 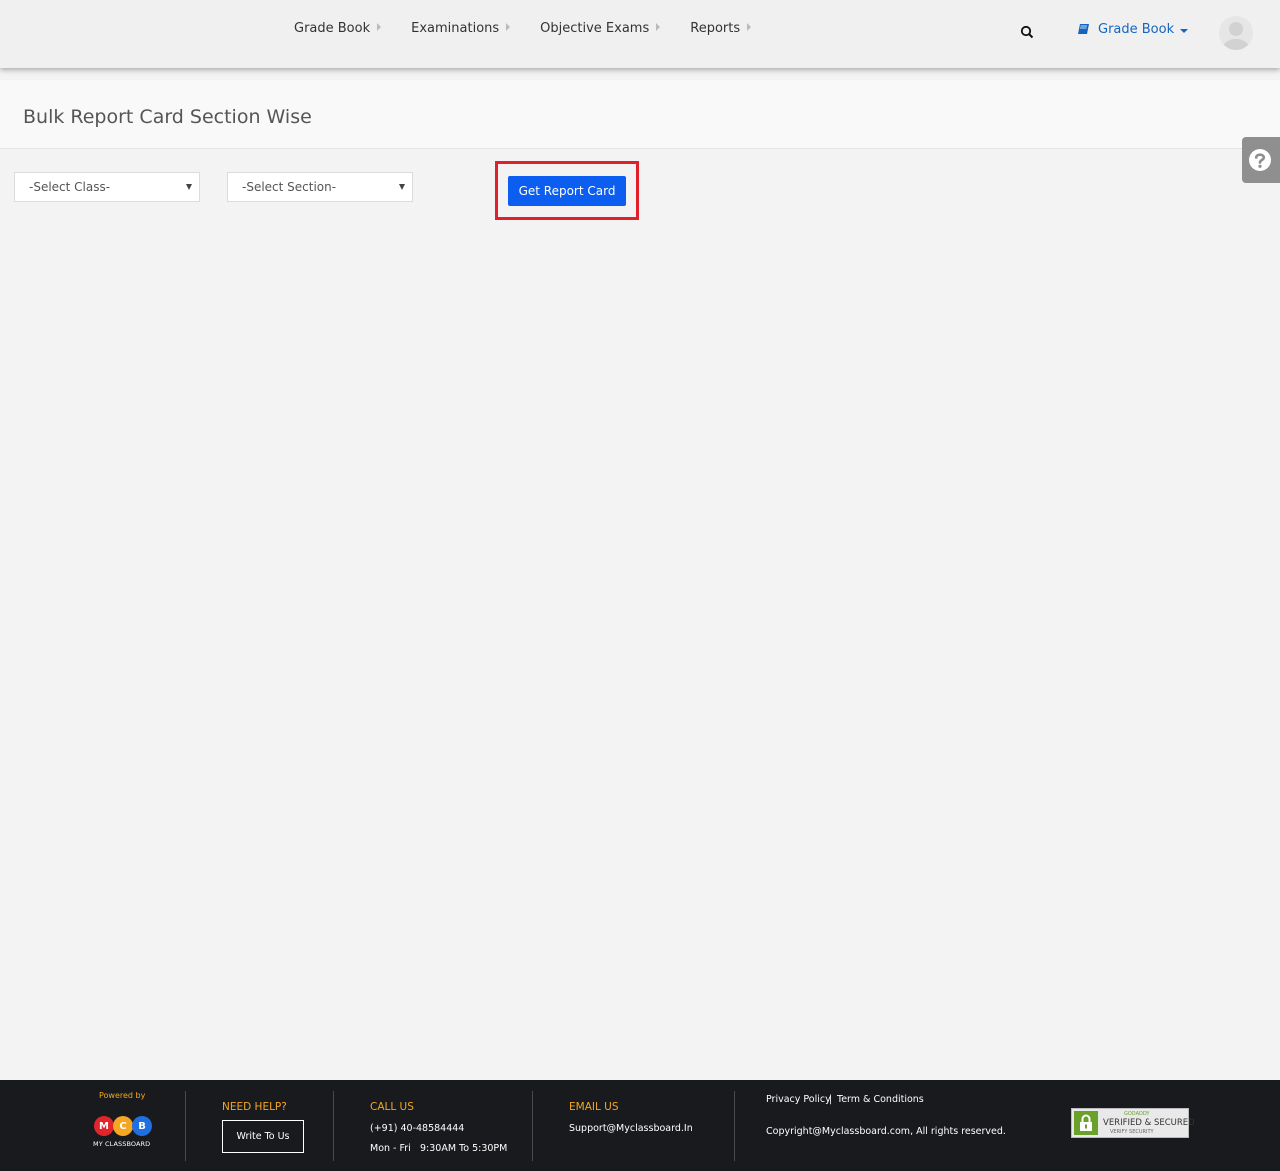 I want to click on lock-icon, so click(x=1086, y=1123).